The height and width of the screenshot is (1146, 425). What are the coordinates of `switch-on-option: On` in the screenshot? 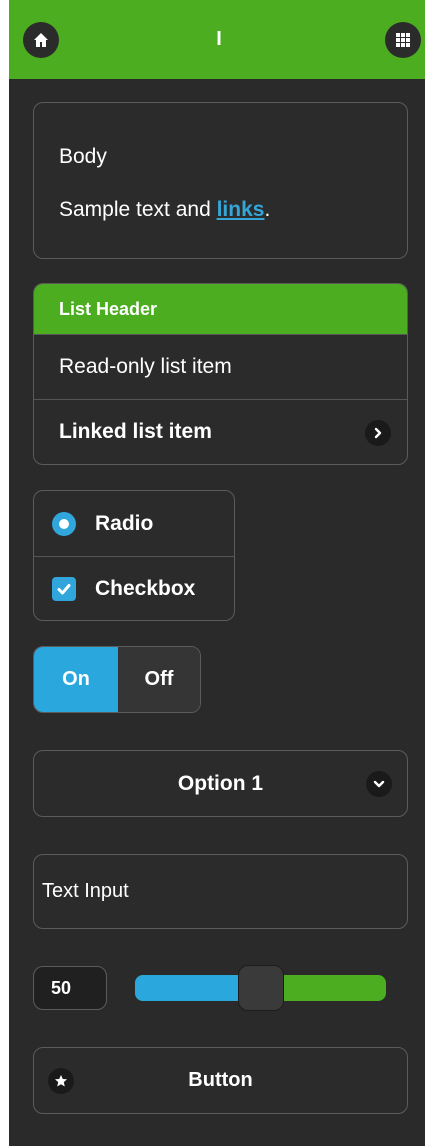 It's located at (76, 679).